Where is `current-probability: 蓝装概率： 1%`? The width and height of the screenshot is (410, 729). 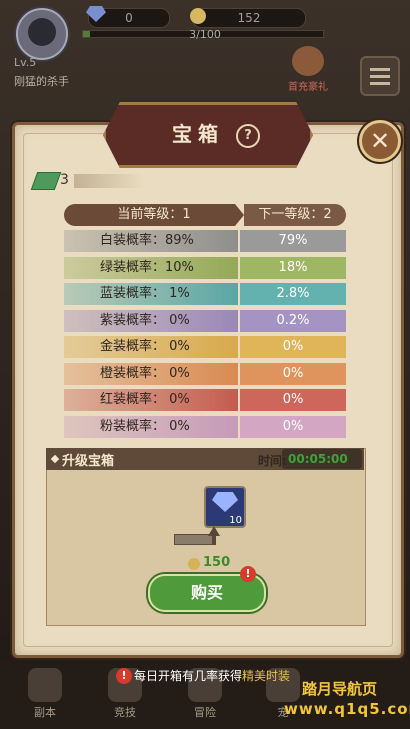 current-probability: 蓝装概率： 1% is located at coordinates (151, 294).